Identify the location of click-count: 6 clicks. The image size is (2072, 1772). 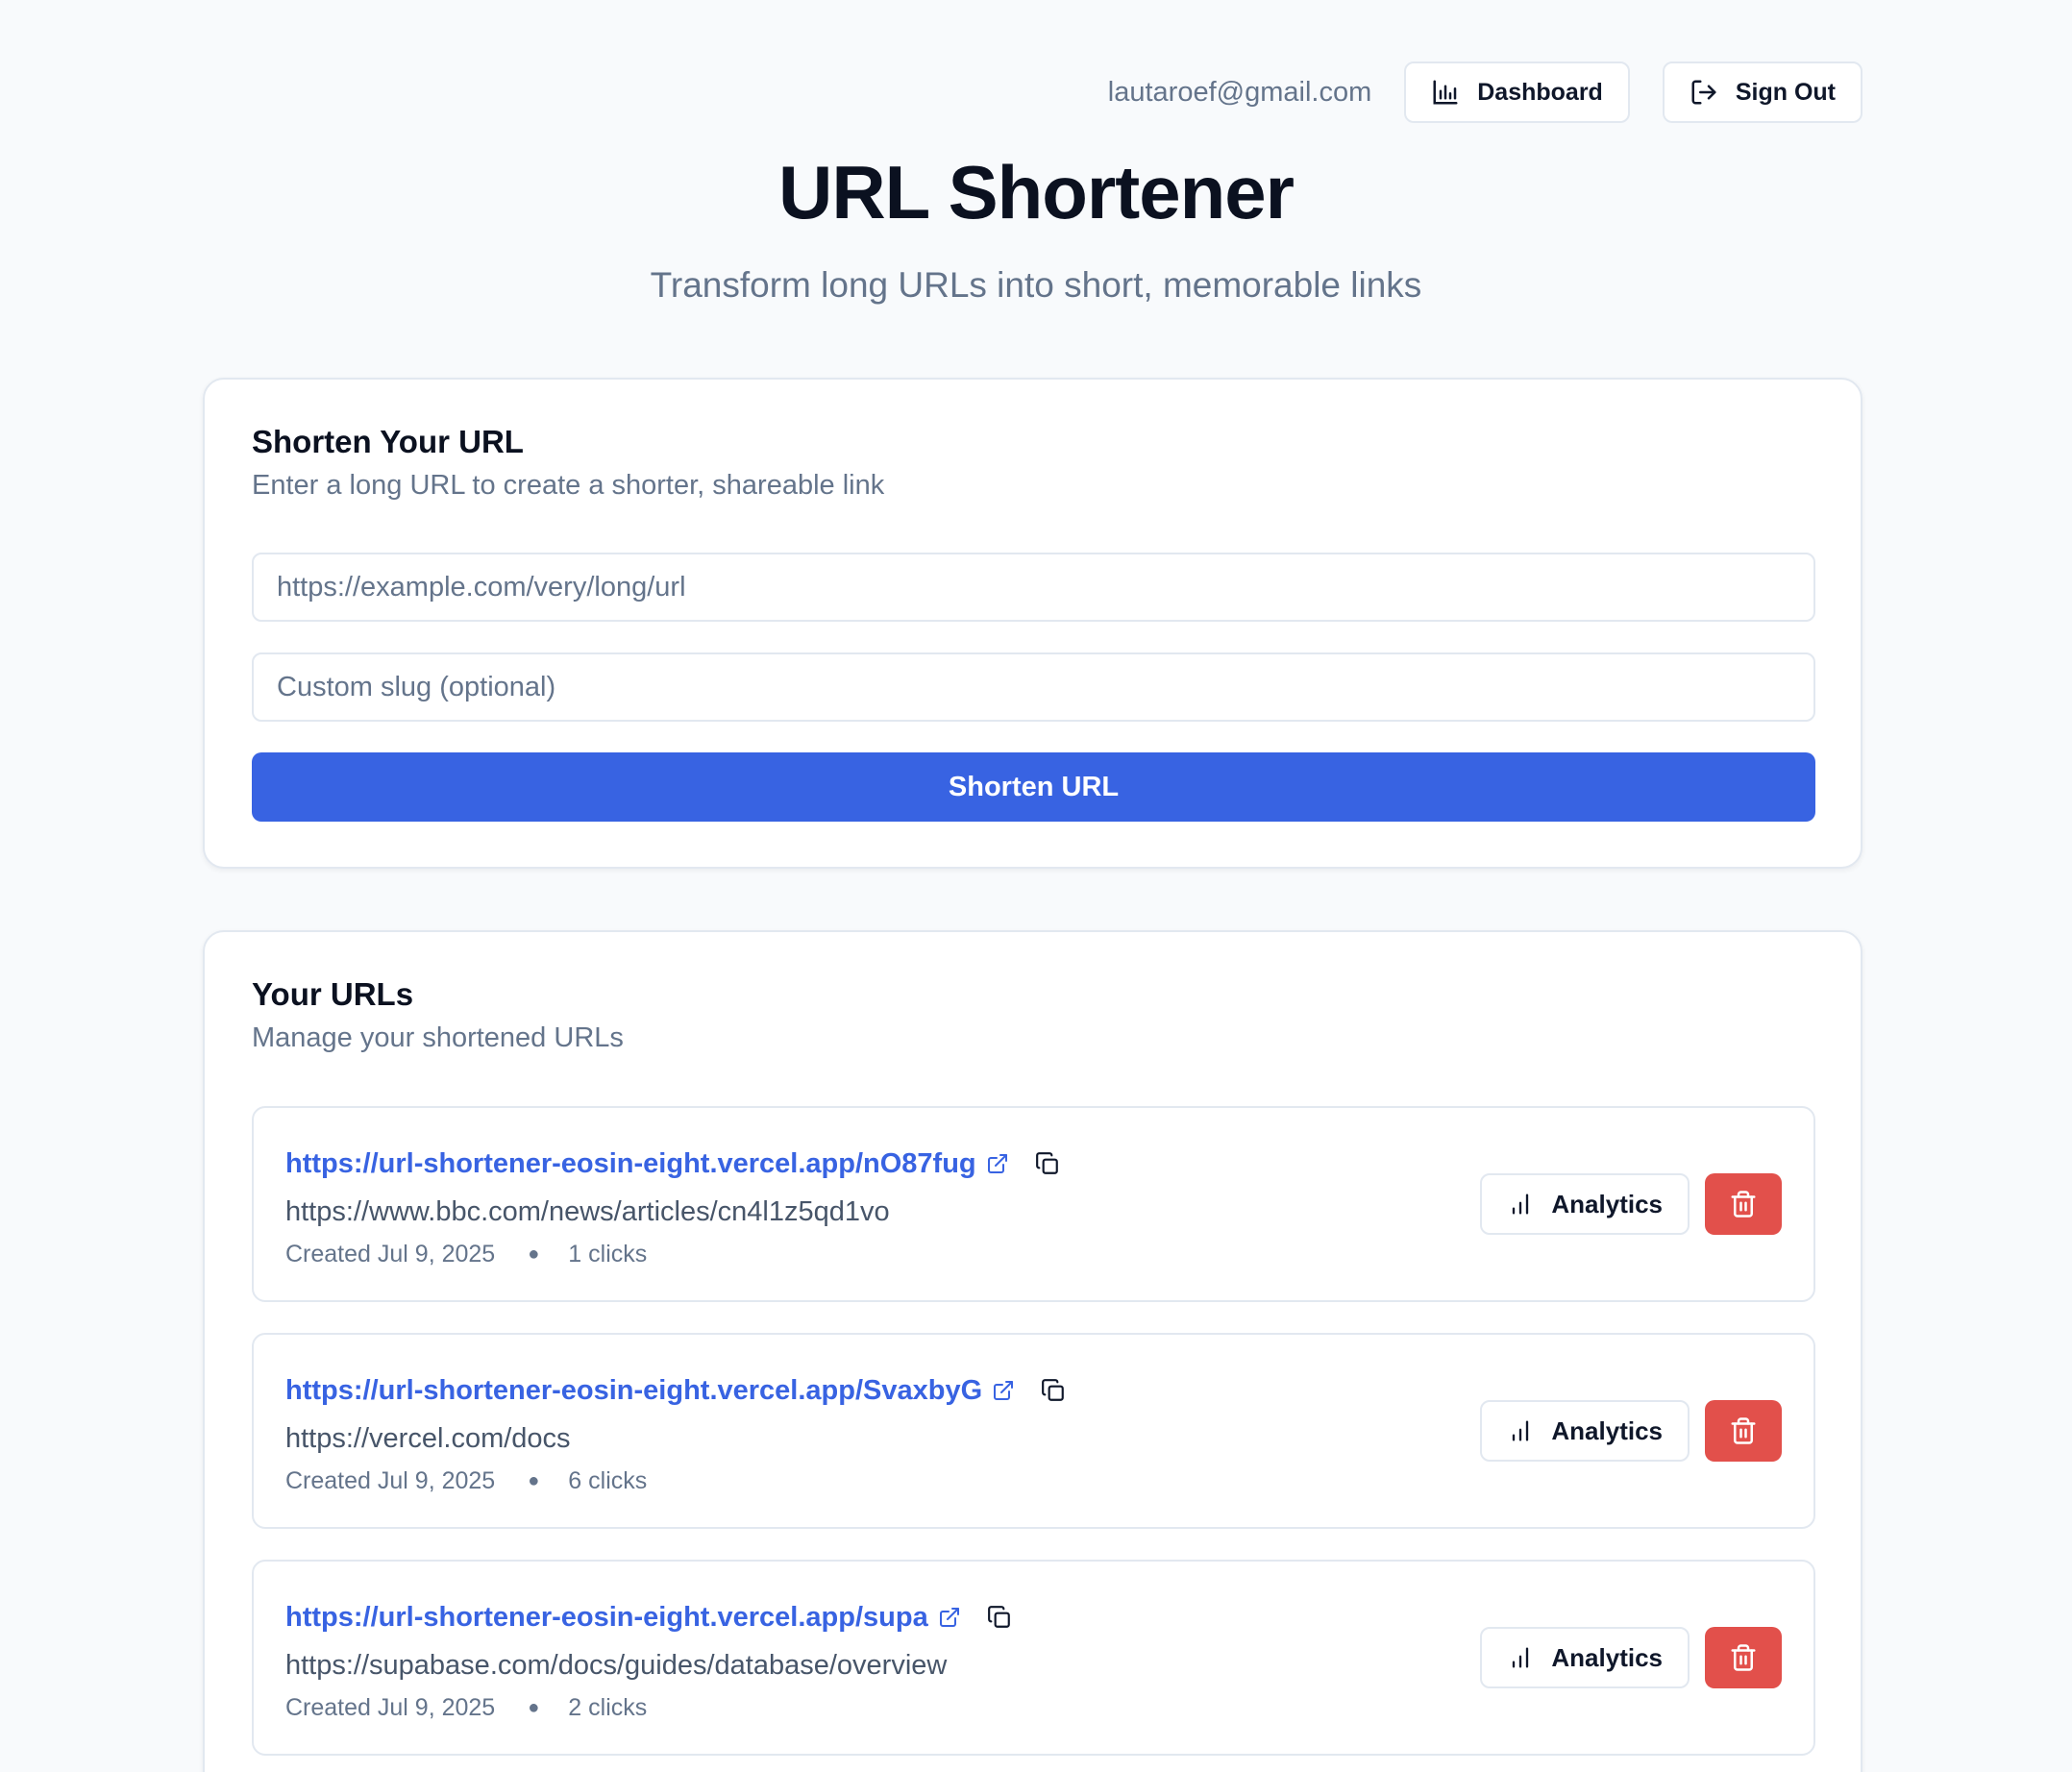
(608, 1481).